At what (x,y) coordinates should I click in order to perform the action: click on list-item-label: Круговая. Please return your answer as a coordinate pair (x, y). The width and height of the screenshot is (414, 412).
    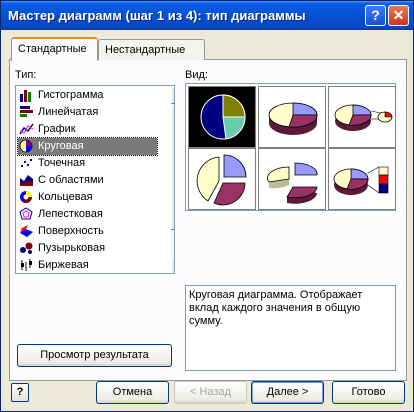
    Looking at the image, I should click on (61, 146).